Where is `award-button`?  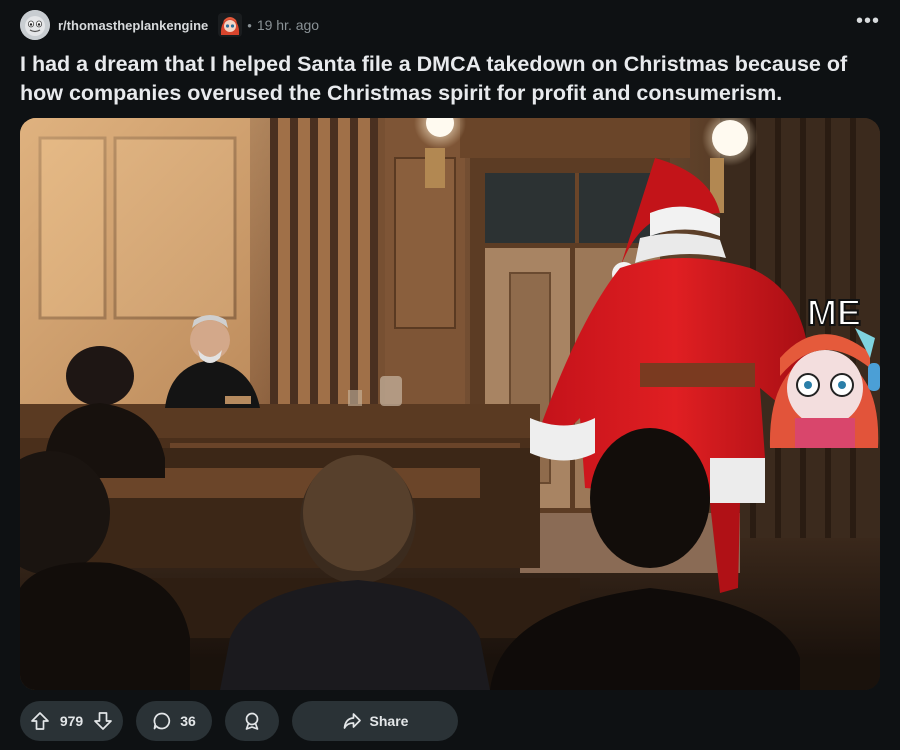
award-button is located at coordinates (252, 721).